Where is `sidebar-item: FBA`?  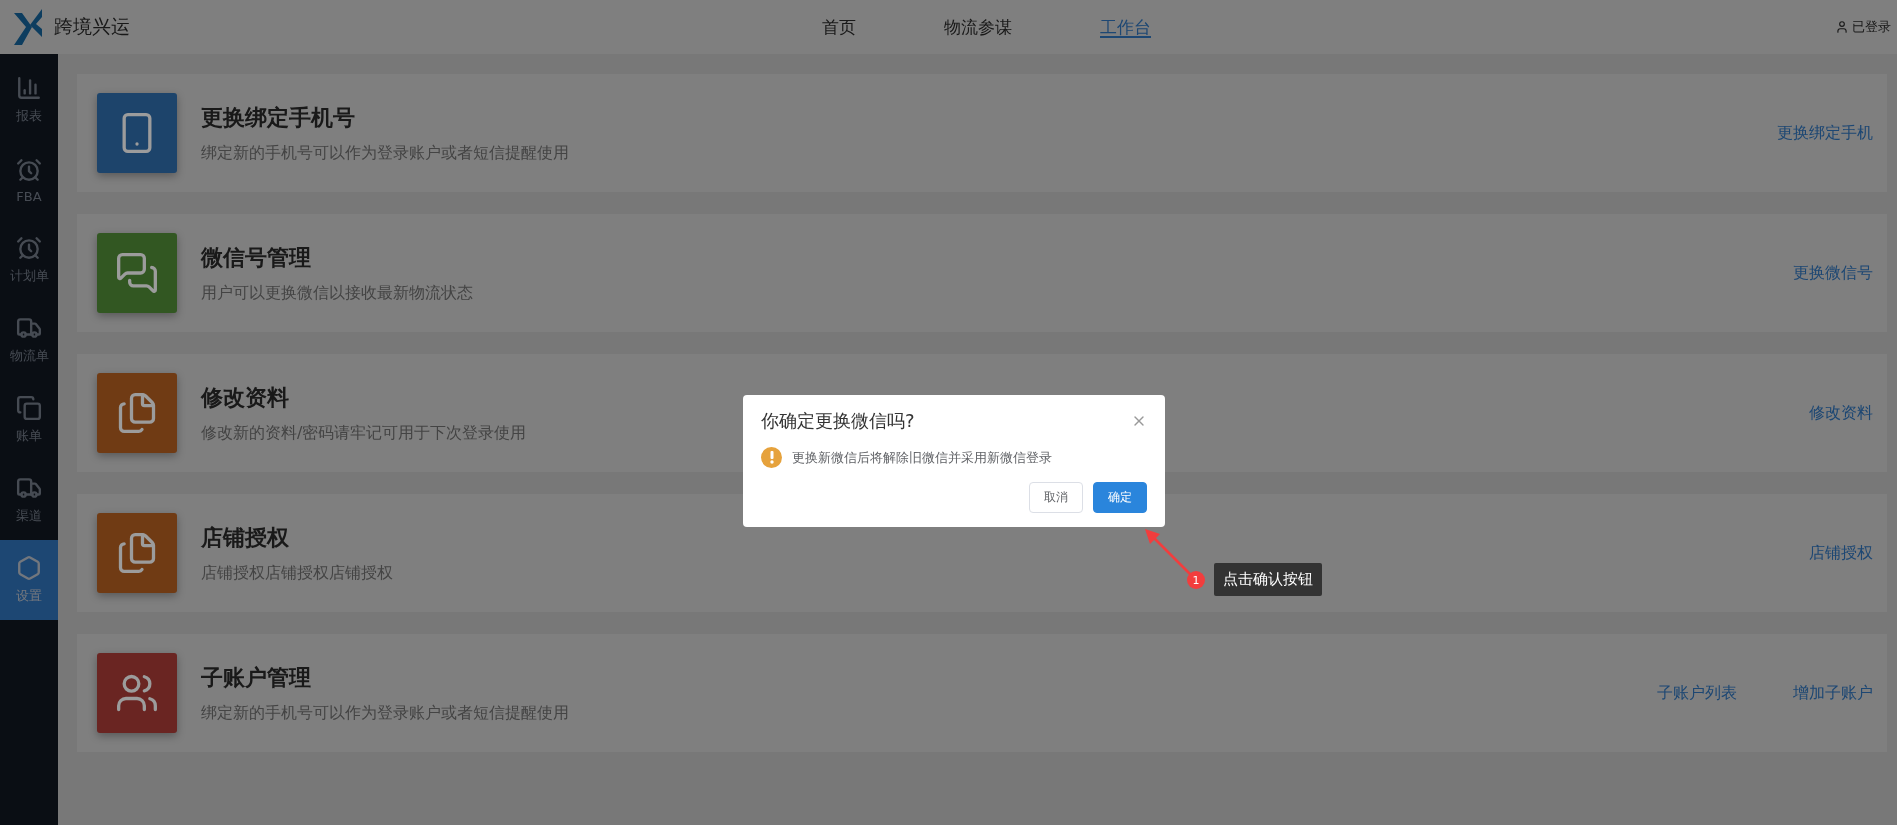 sidebar-item: FBA is located at coordinates (29, 180).